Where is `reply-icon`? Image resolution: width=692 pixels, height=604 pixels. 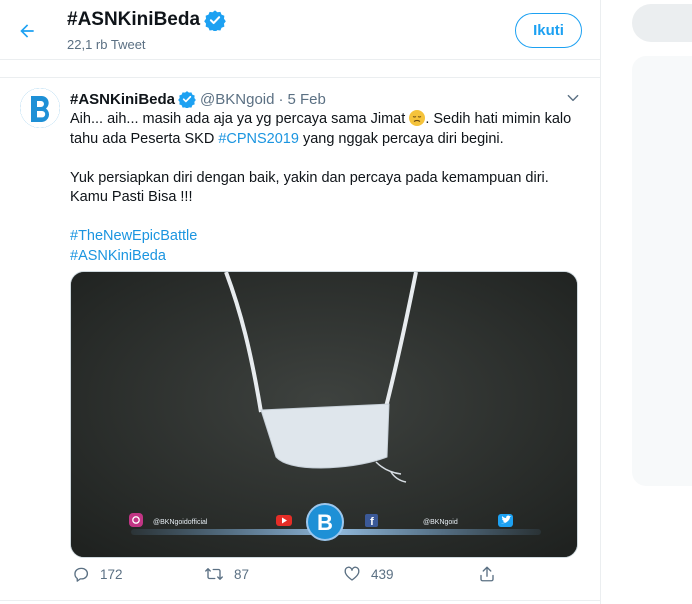
reply-icon is located at coordinates (81, 574).